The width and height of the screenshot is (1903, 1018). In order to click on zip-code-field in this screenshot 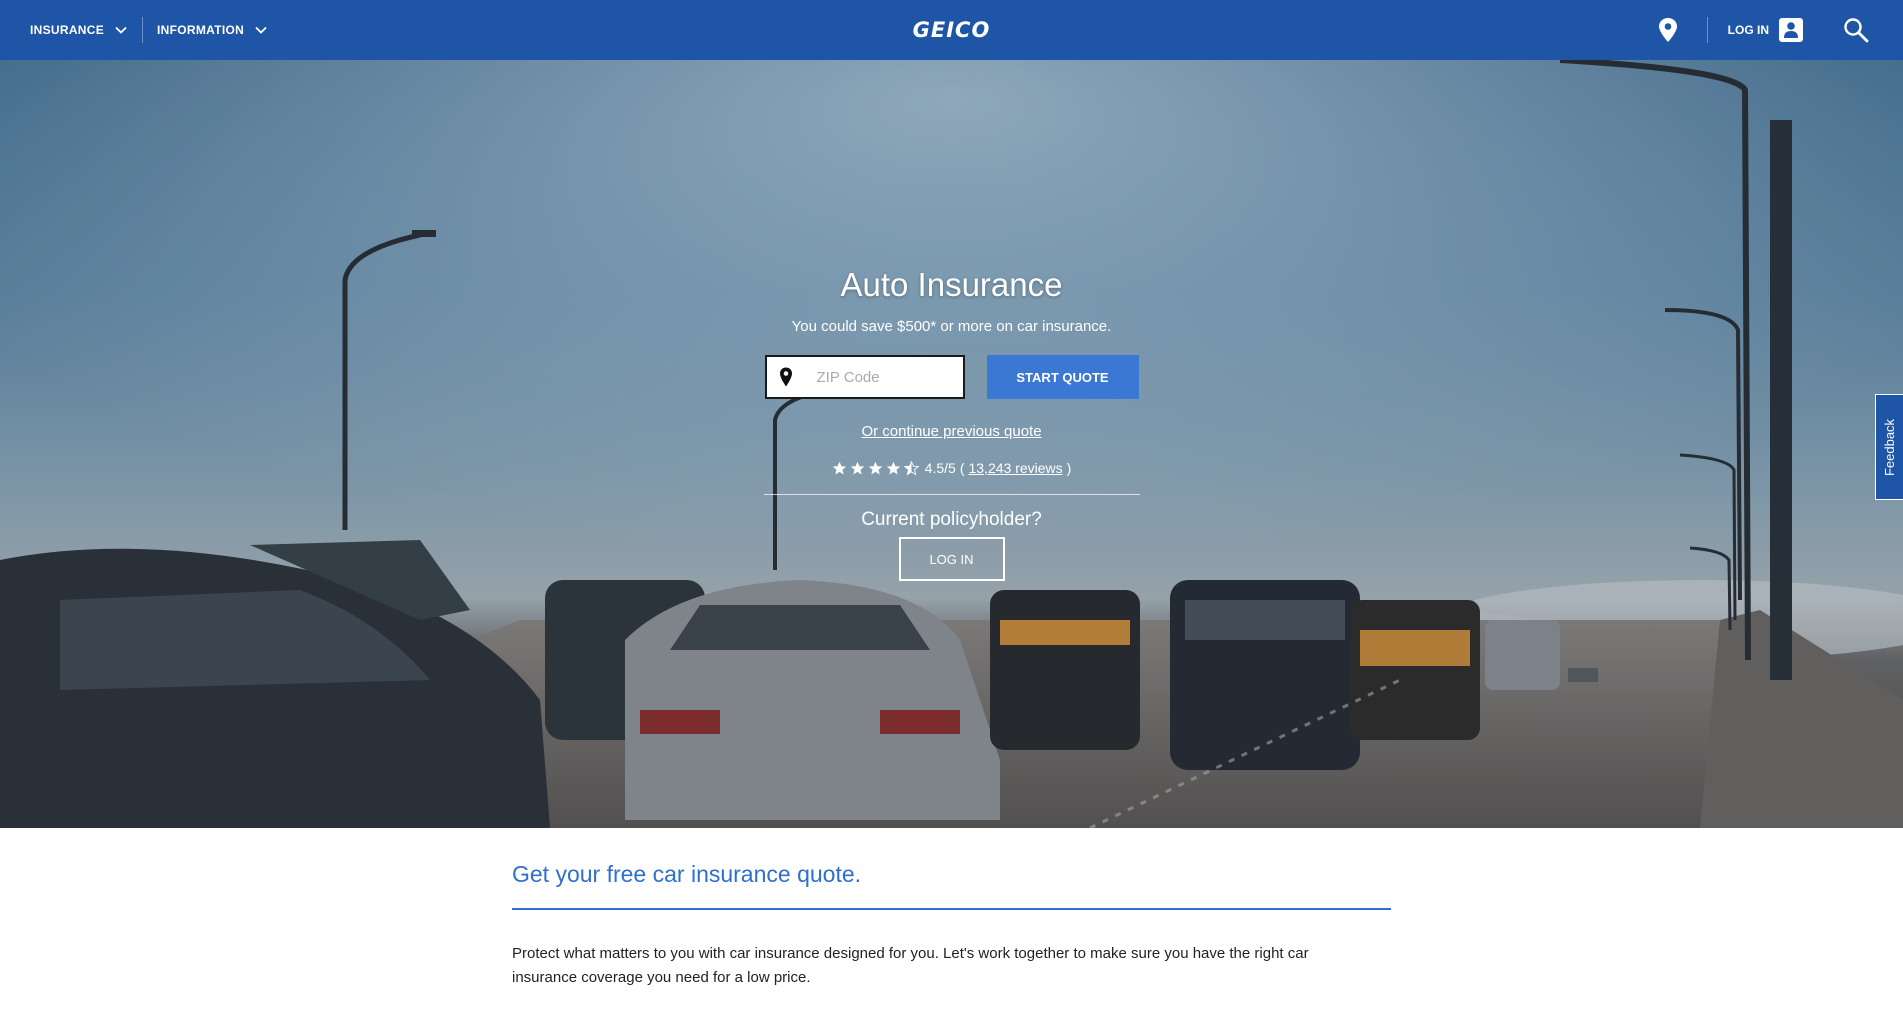, I will do `click(864, 377)`.